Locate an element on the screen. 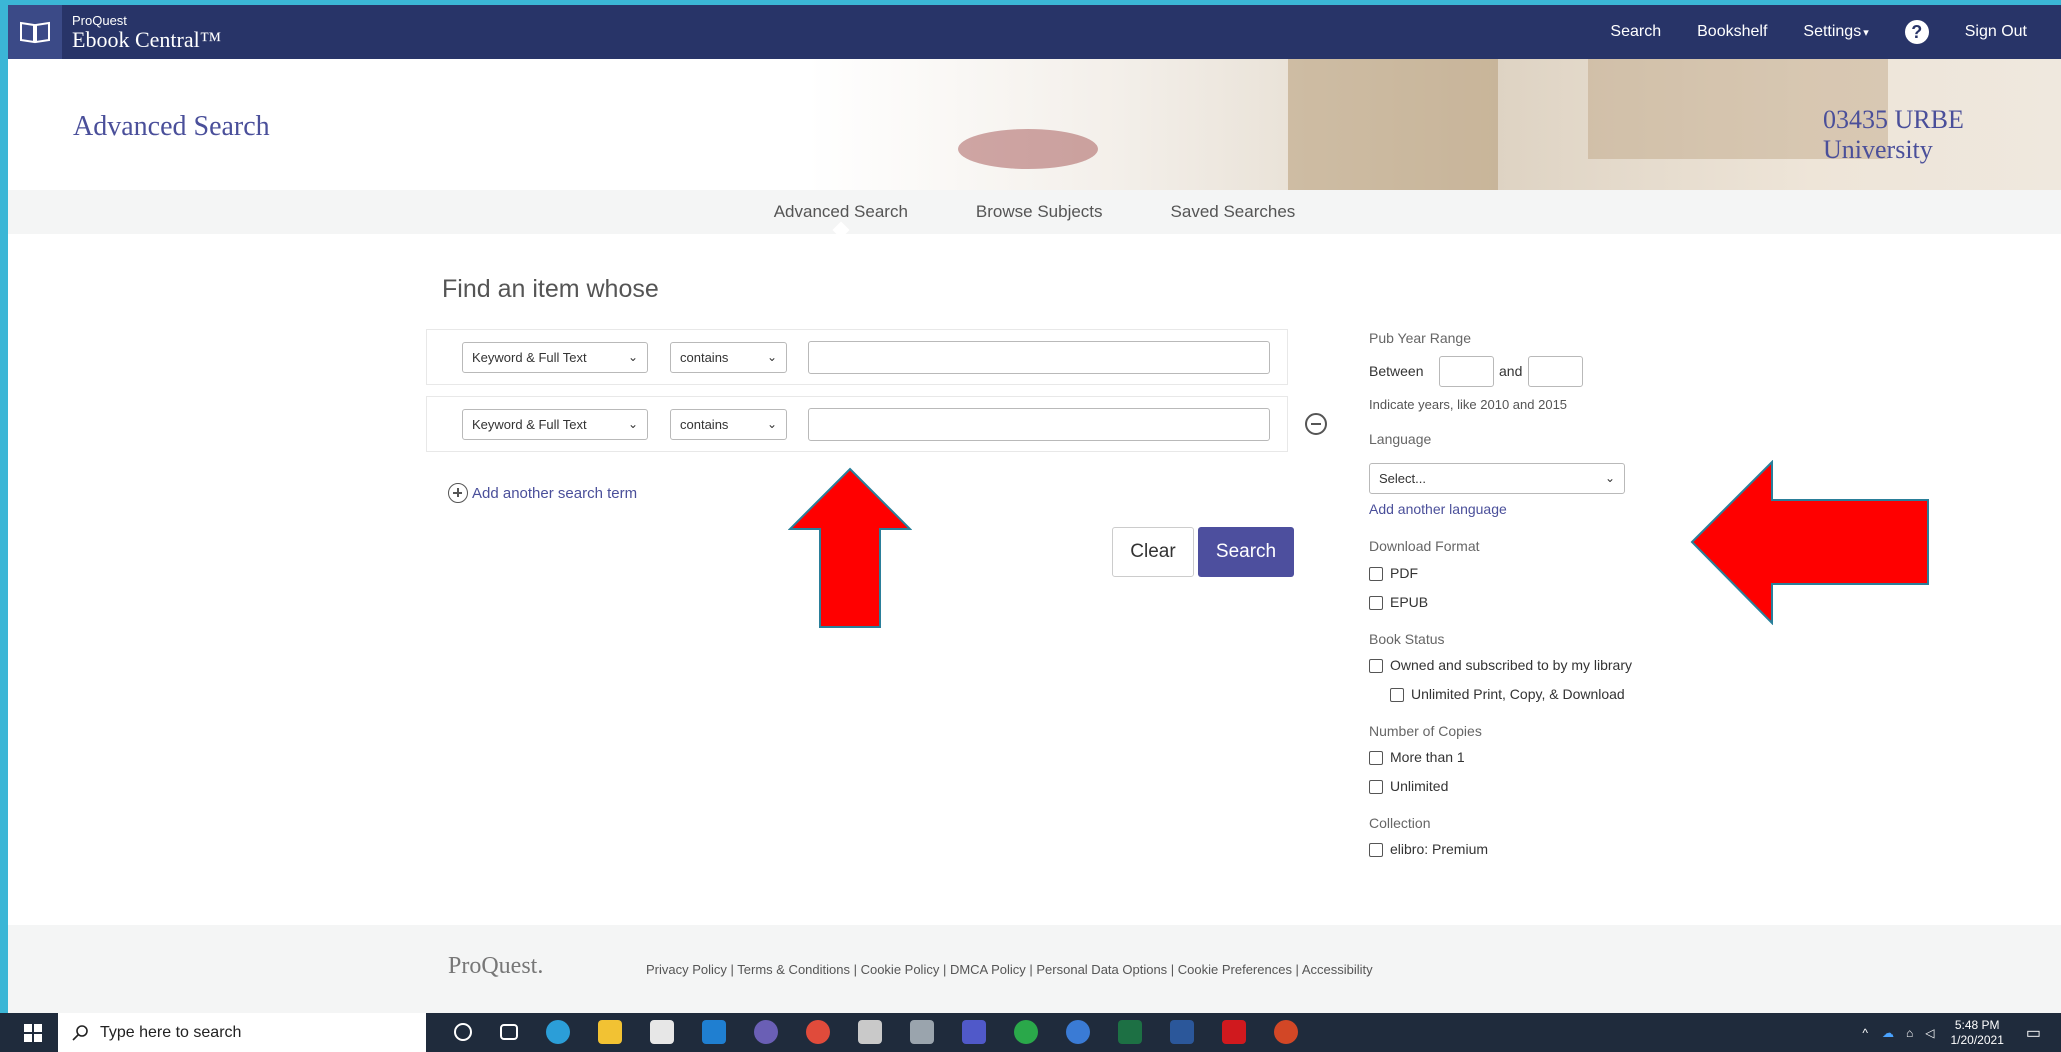 The image size is (2061, 1052). download-format-label: Download Format is located at coordinates (1424, 546).